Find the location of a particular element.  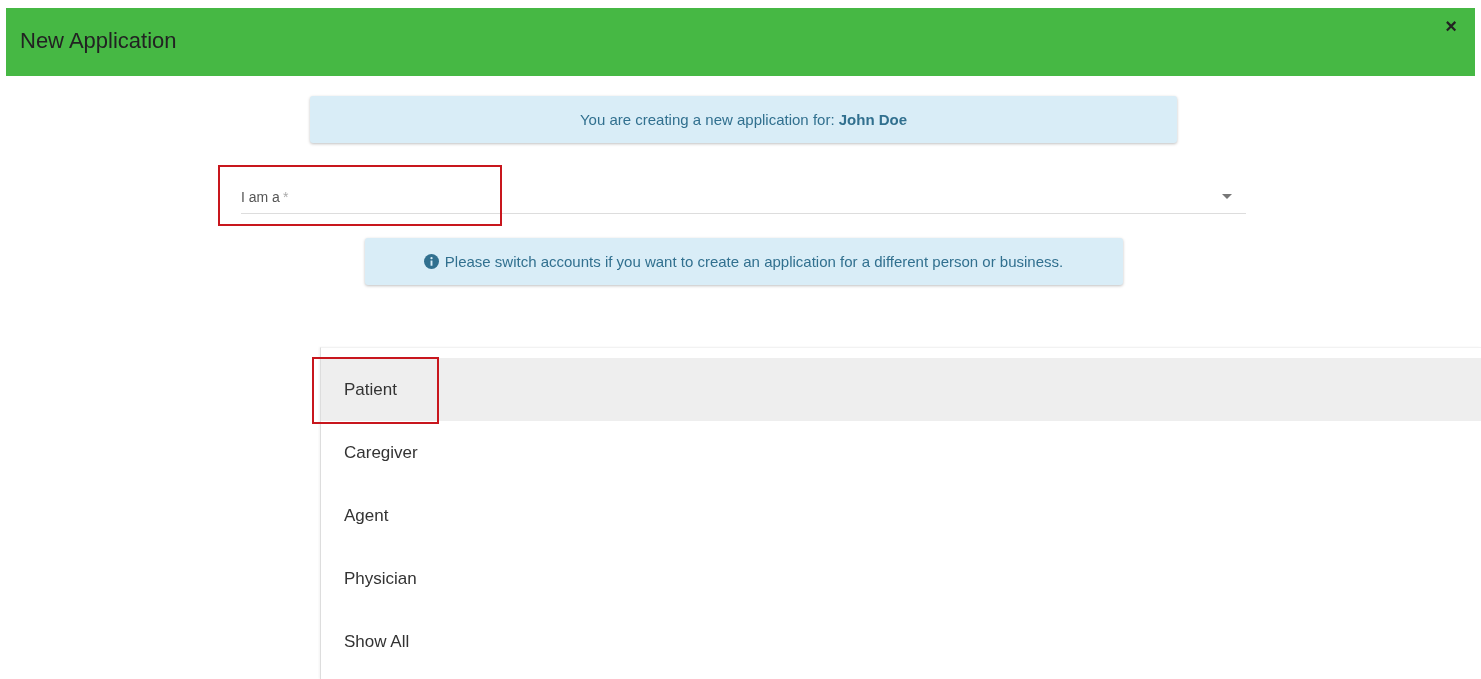

close-button: × is located at coordinates (1460, 22).